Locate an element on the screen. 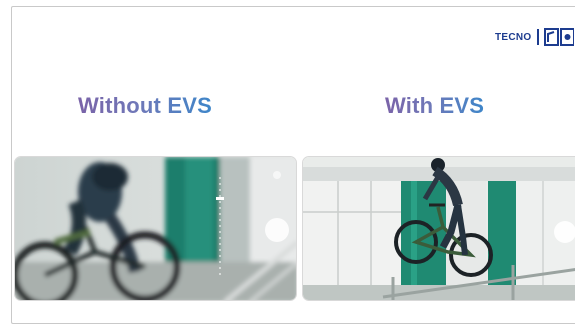 The width and height of the screenshot is (575, 328). with-evs-label: With EVS is located at coordinates (435, 105).